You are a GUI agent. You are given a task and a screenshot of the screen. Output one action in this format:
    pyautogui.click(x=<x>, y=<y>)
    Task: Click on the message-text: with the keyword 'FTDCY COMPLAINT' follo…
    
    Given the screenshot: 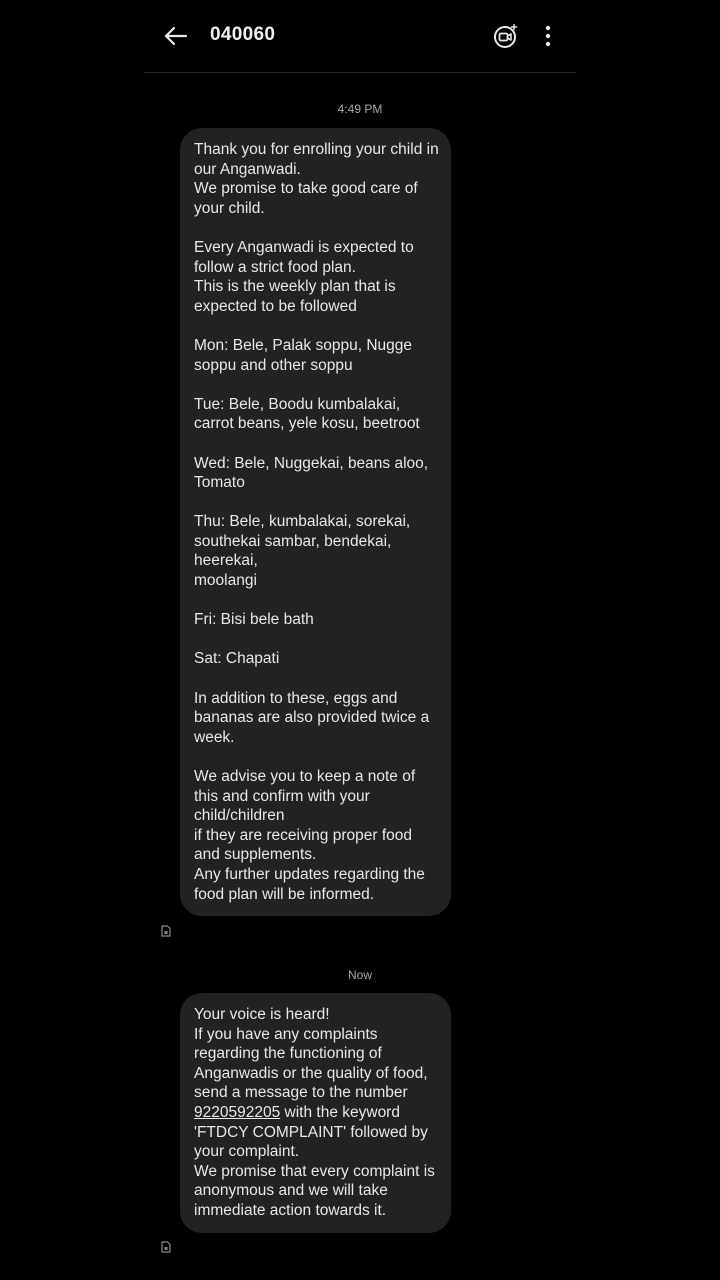 What is the action you would take?
    pyautogui.click(x=314, y=1161)
    